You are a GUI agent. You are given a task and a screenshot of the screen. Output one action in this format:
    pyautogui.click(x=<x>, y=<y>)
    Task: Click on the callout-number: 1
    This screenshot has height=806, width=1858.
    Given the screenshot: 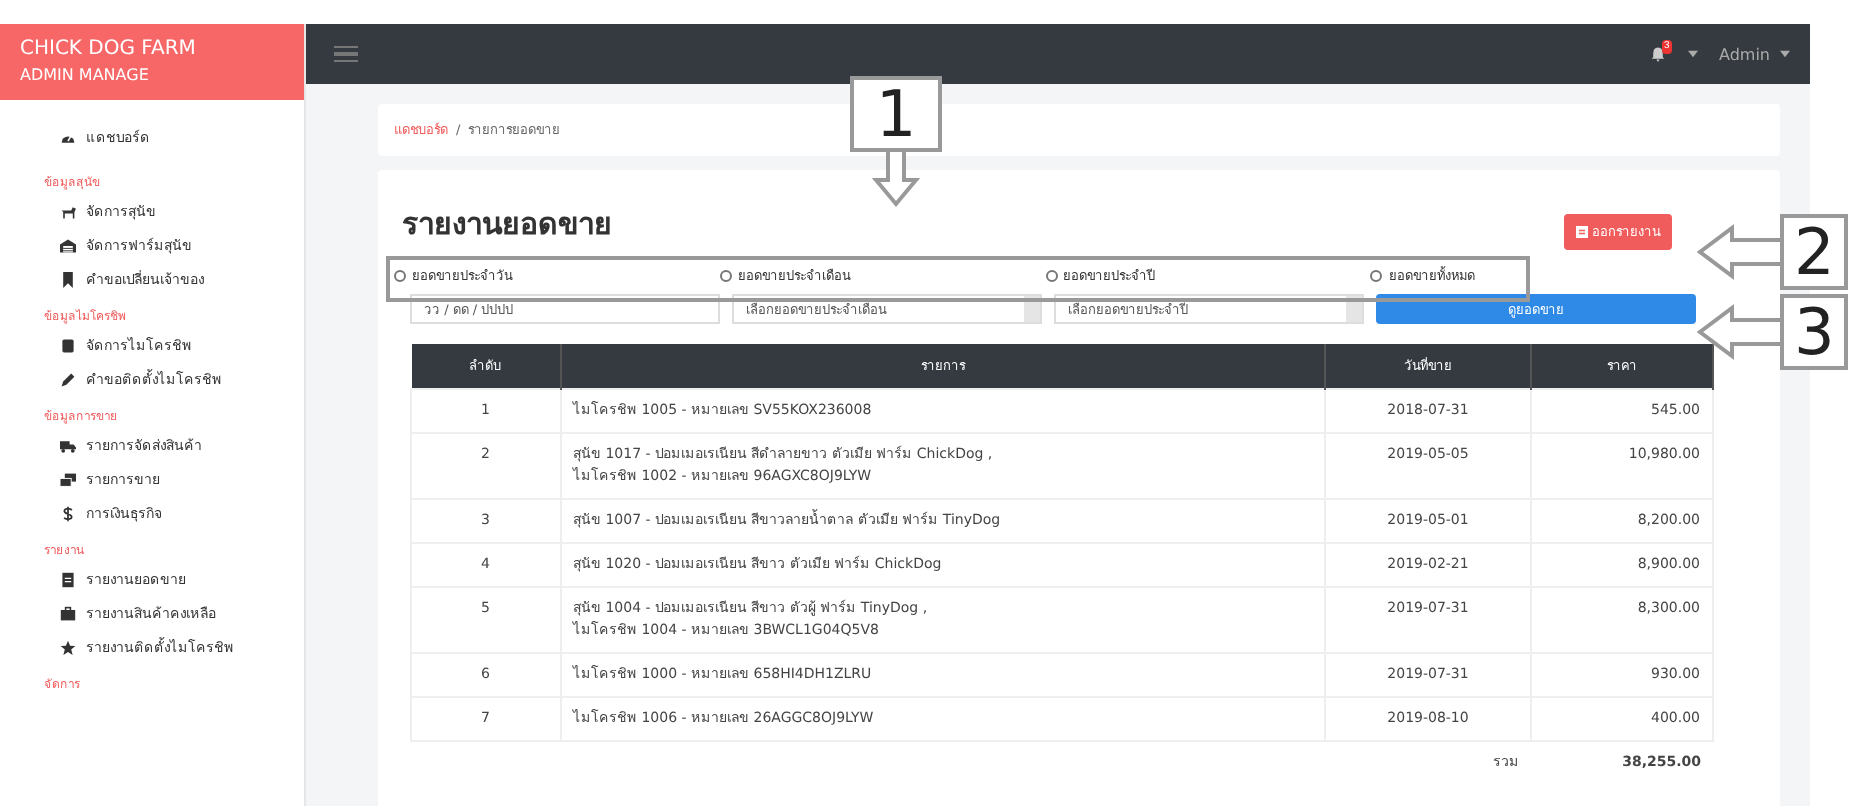 What is the action you would take?
    pyautogui.click(x=896, y=114)
    